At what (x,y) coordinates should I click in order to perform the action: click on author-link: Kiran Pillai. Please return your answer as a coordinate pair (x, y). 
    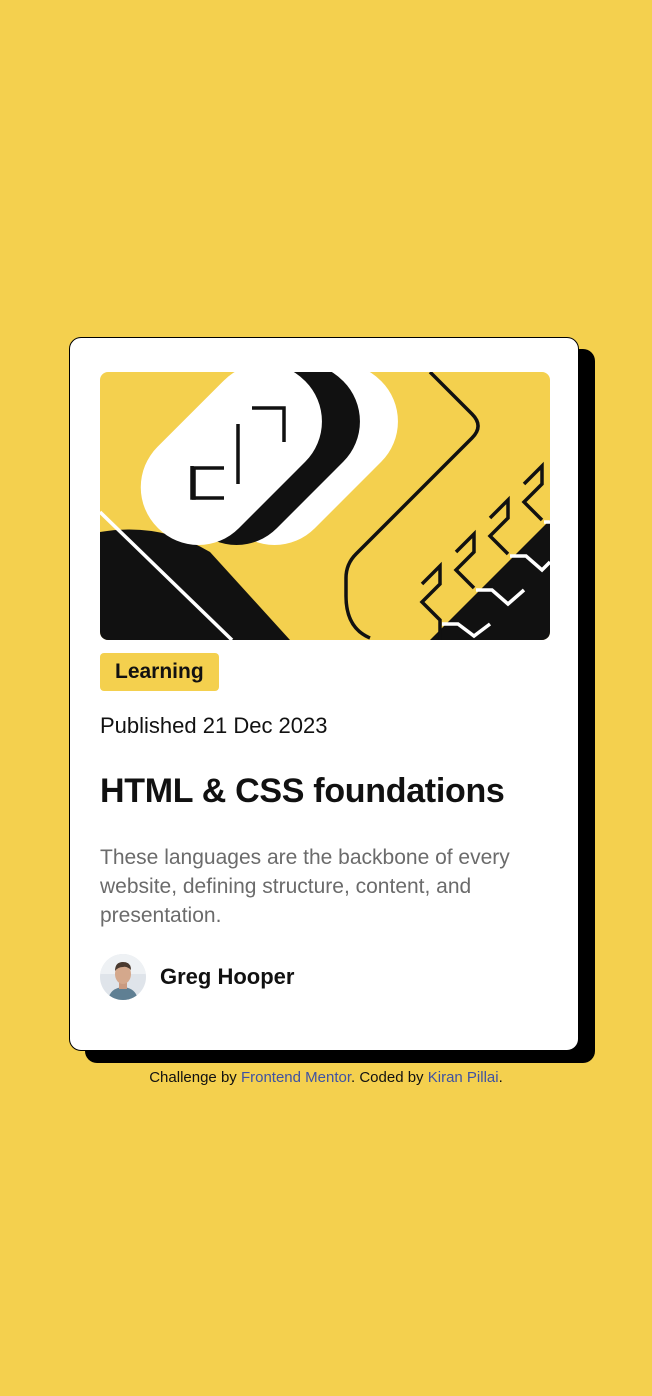
    Looking at the image, I should click on (463, 1077).